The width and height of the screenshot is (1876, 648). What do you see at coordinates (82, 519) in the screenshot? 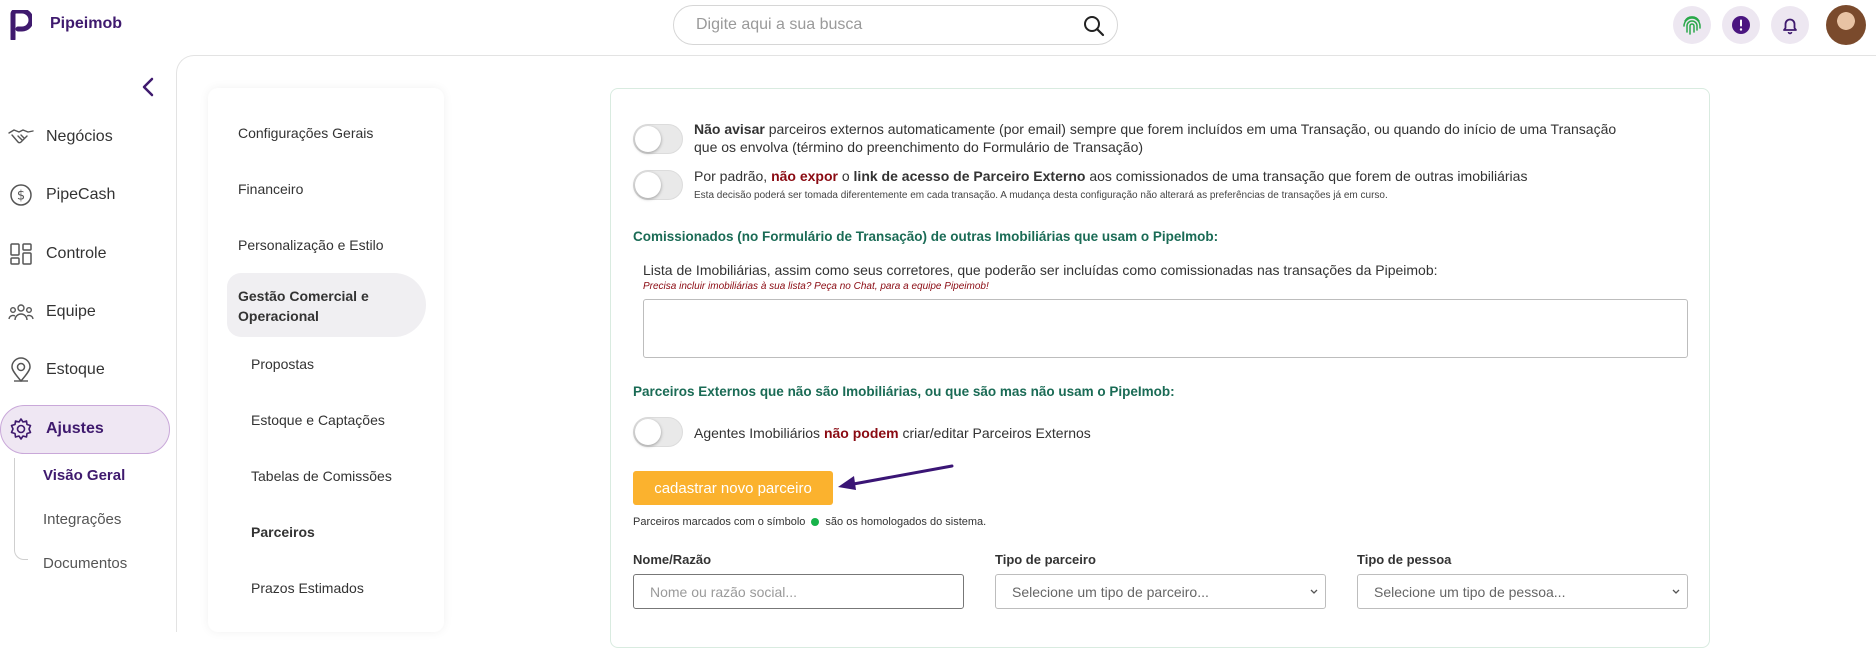
I see `sidebar-subitem-integracoes: Integrações` at bounding box center [82, 519].